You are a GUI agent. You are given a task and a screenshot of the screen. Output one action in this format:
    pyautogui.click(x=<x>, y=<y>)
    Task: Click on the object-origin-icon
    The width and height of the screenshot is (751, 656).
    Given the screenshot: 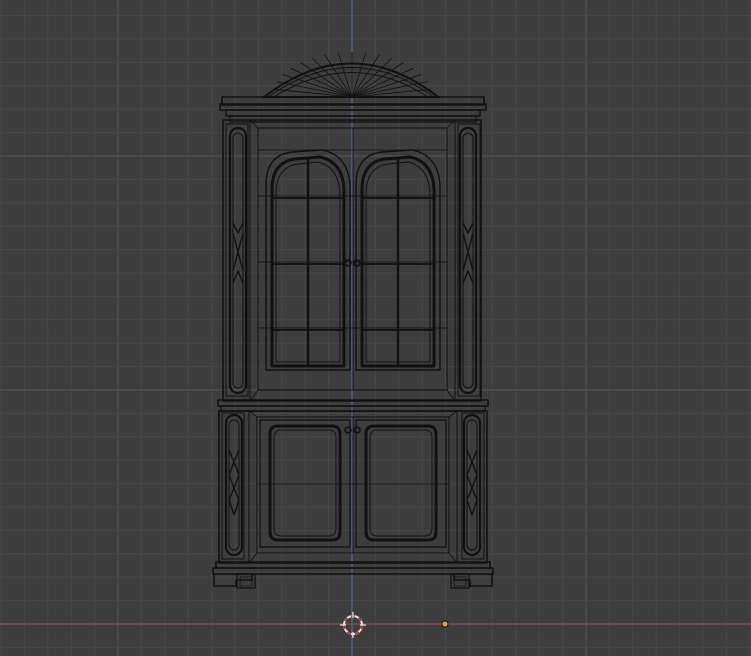 What is the action you would take?
    pyautogui.click(x=445, y=624)
    